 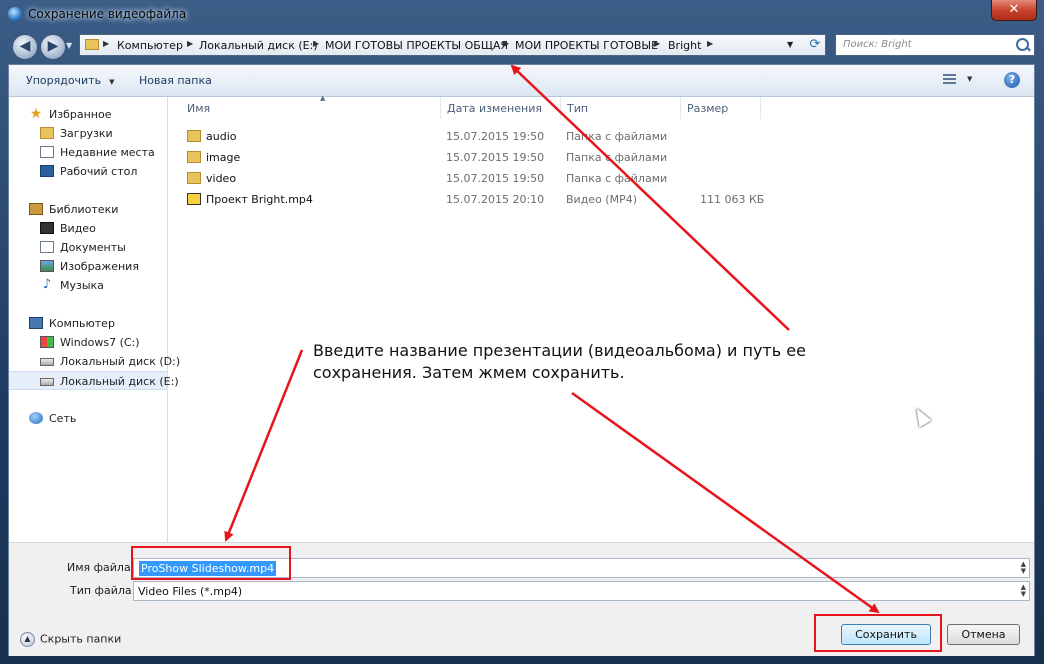 I want to click on music-note-icon: ♪, so click(x=47, y=284).